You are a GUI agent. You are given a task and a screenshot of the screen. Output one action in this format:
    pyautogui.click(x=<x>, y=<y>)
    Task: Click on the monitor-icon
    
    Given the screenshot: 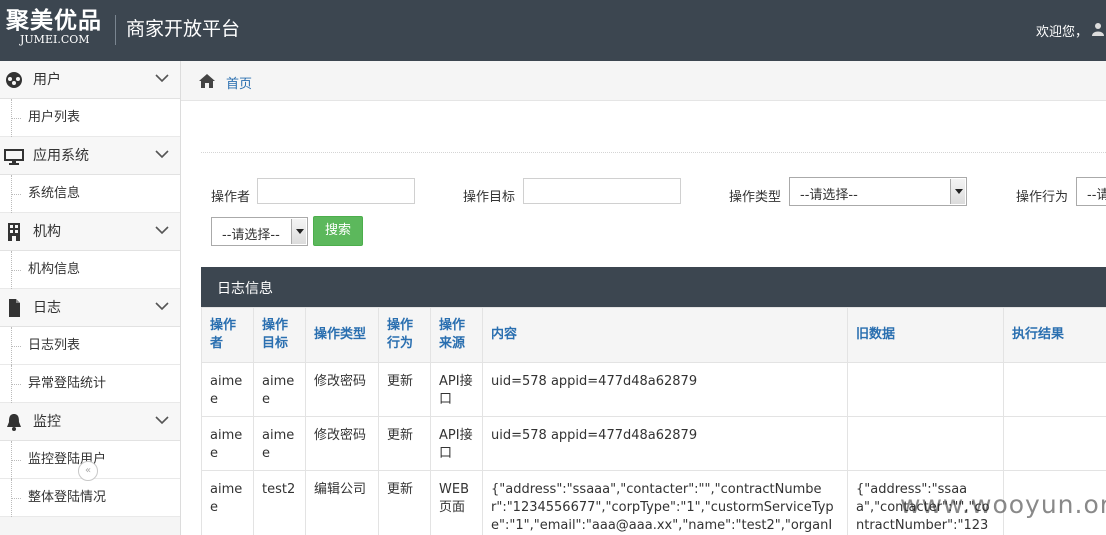 What is the action you would take?
    pyautogui.click(x=14, y=157)
    